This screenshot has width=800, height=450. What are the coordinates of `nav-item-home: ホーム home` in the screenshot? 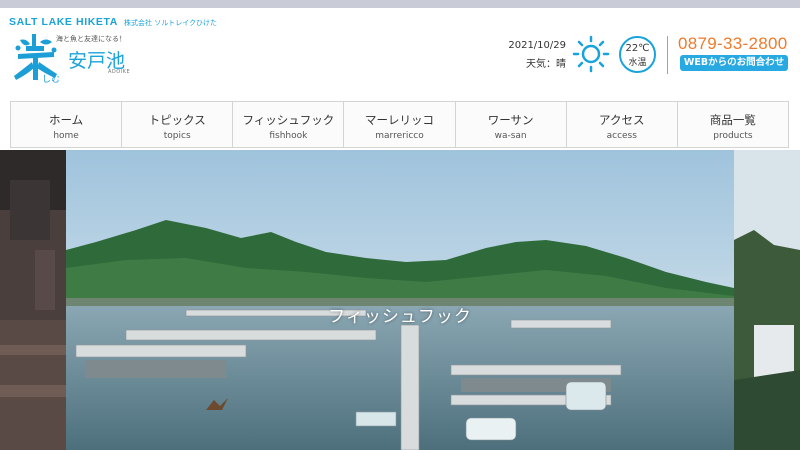 It's located at (67, 124).